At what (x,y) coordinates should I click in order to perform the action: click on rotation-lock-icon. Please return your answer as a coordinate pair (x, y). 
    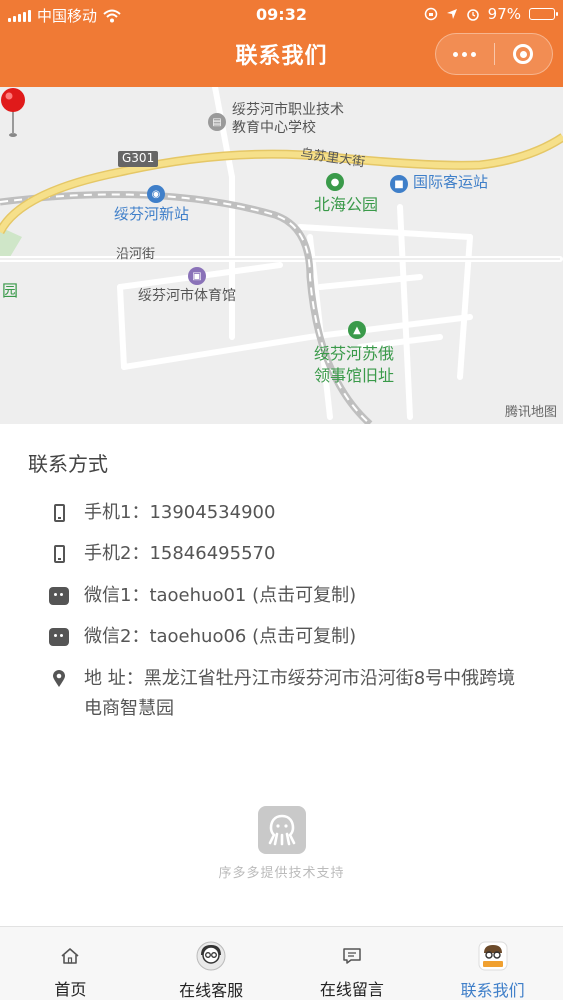
    Looking at the image, I should click on (430, 14).